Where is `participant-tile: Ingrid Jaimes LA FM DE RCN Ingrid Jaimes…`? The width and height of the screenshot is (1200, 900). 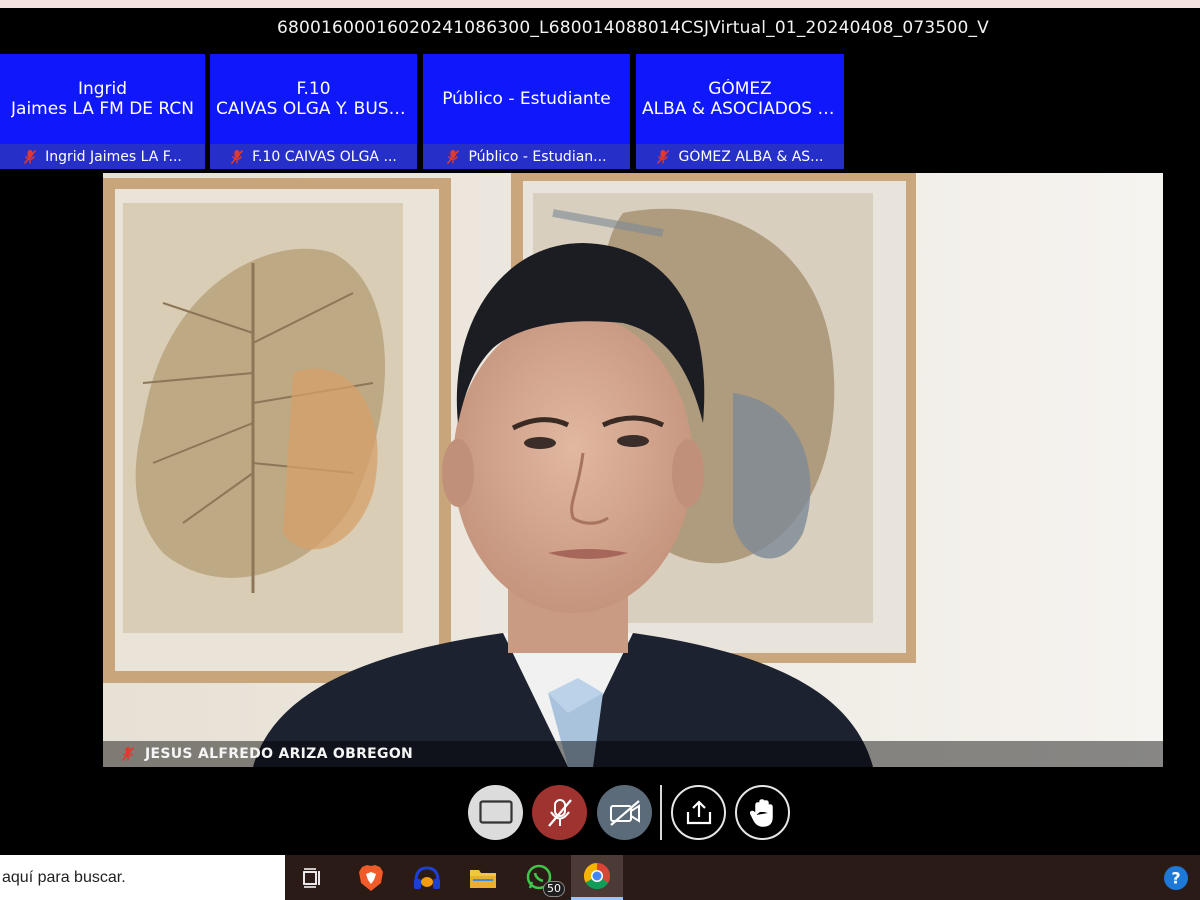 participant-tile: Ingrid Jaimes LA FM DE RCN Ingrid Jaimes… is located at coordinates (102, 111).